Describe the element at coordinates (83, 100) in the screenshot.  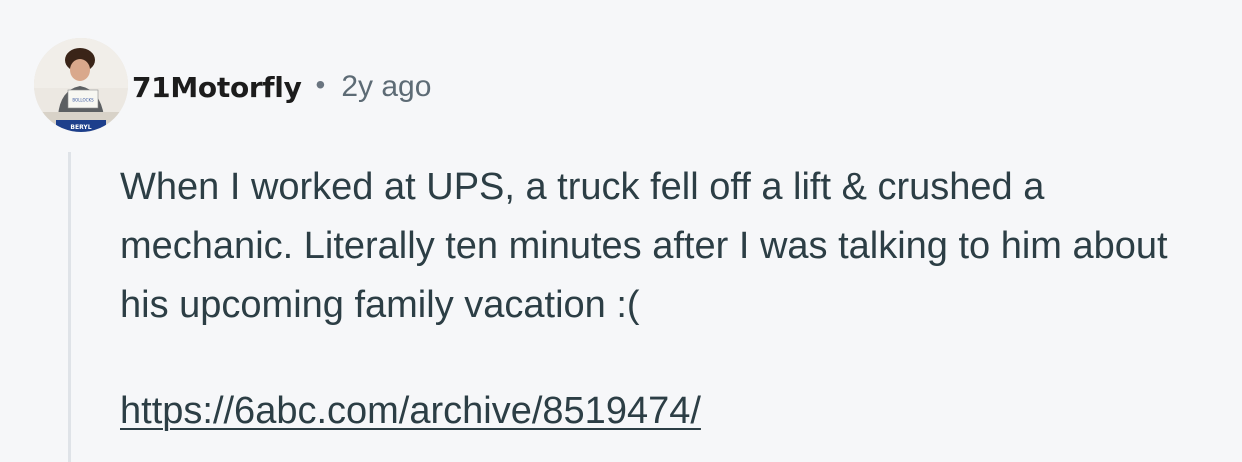
I see `avatar-sign-text: BOLLOCKS` at that location.